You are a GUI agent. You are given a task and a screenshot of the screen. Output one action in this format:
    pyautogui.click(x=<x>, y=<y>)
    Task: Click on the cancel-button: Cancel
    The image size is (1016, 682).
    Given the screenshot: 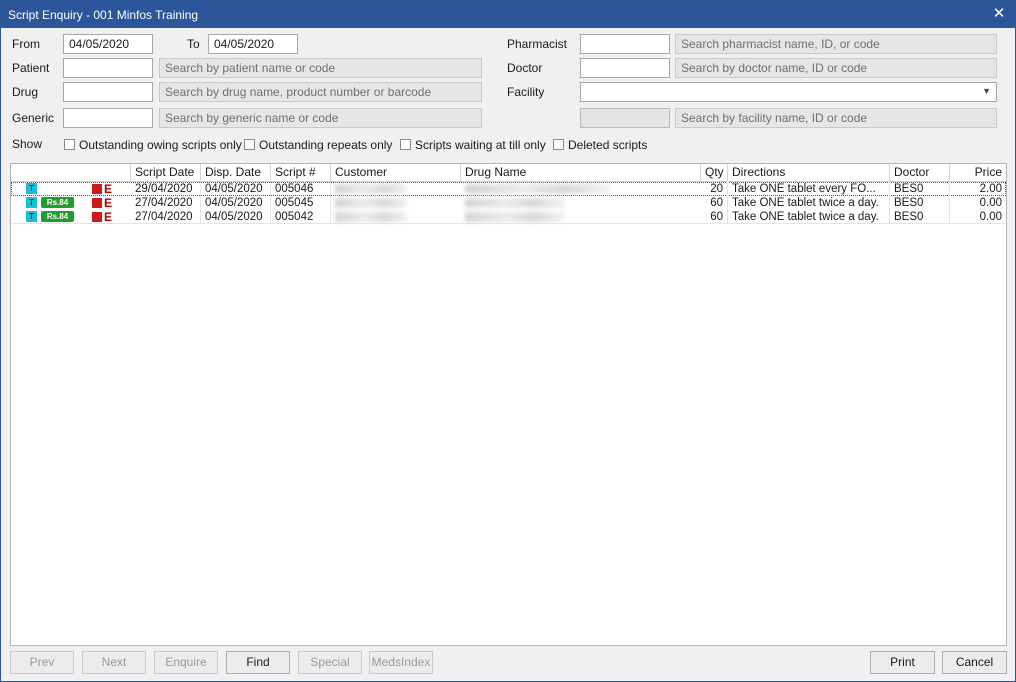 What is the action you would take?
    pyautogui.click(x=974, y=662)
    